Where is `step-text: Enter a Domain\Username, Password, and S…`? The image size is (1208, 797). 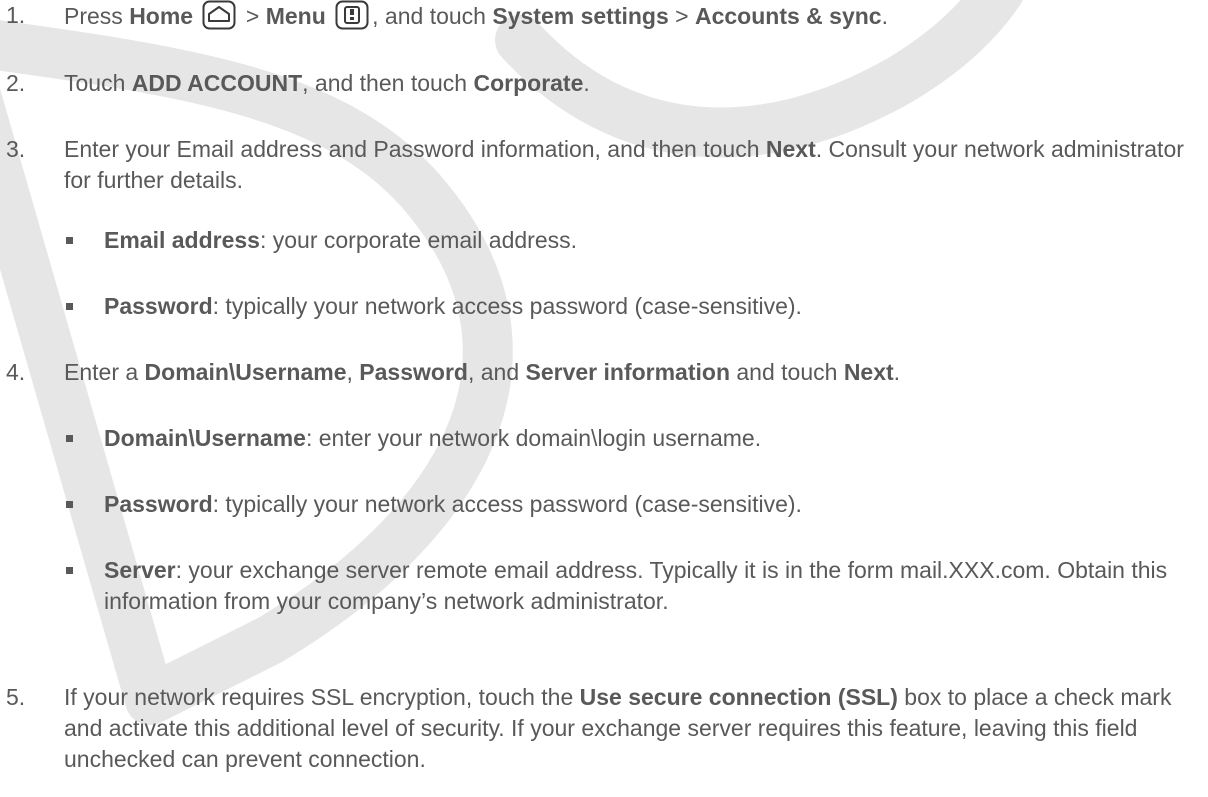
step-text: Enter a Domain\Username, Password, and S… is located at coordinates (482, 372).